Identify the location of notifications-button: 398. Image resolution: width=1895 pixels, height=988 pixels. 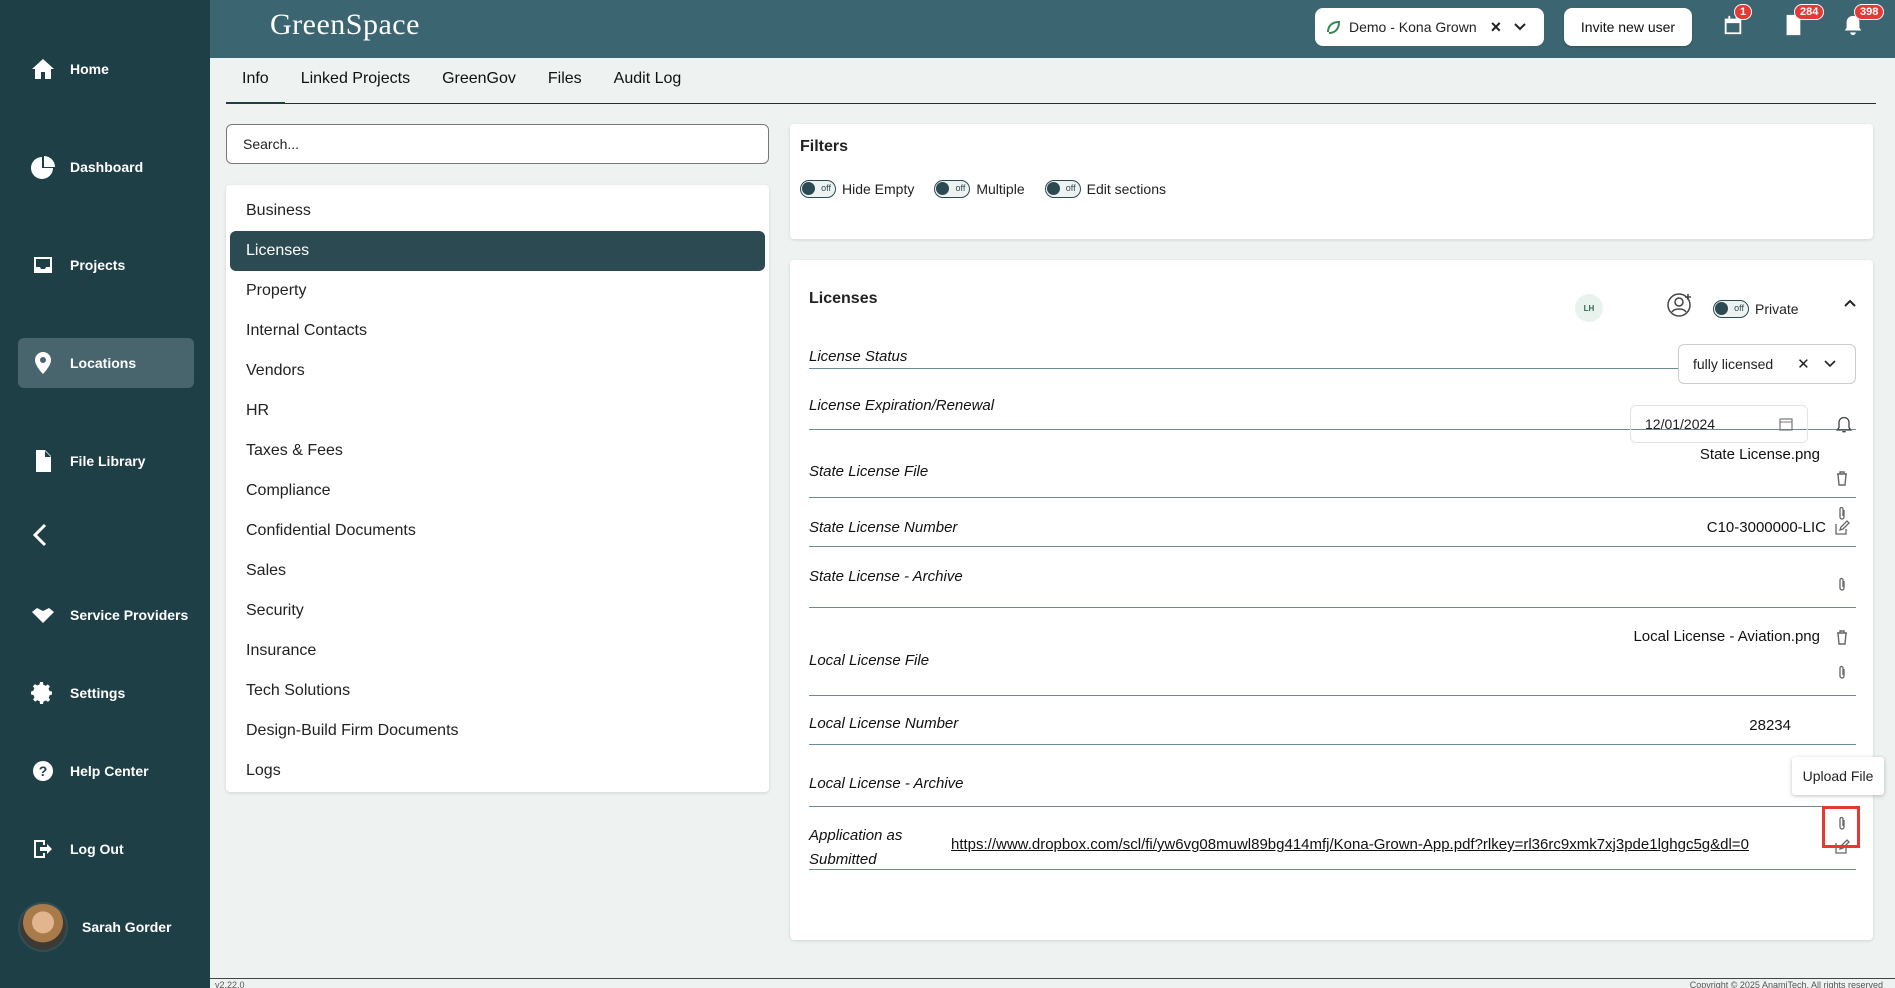
(1863, 21).